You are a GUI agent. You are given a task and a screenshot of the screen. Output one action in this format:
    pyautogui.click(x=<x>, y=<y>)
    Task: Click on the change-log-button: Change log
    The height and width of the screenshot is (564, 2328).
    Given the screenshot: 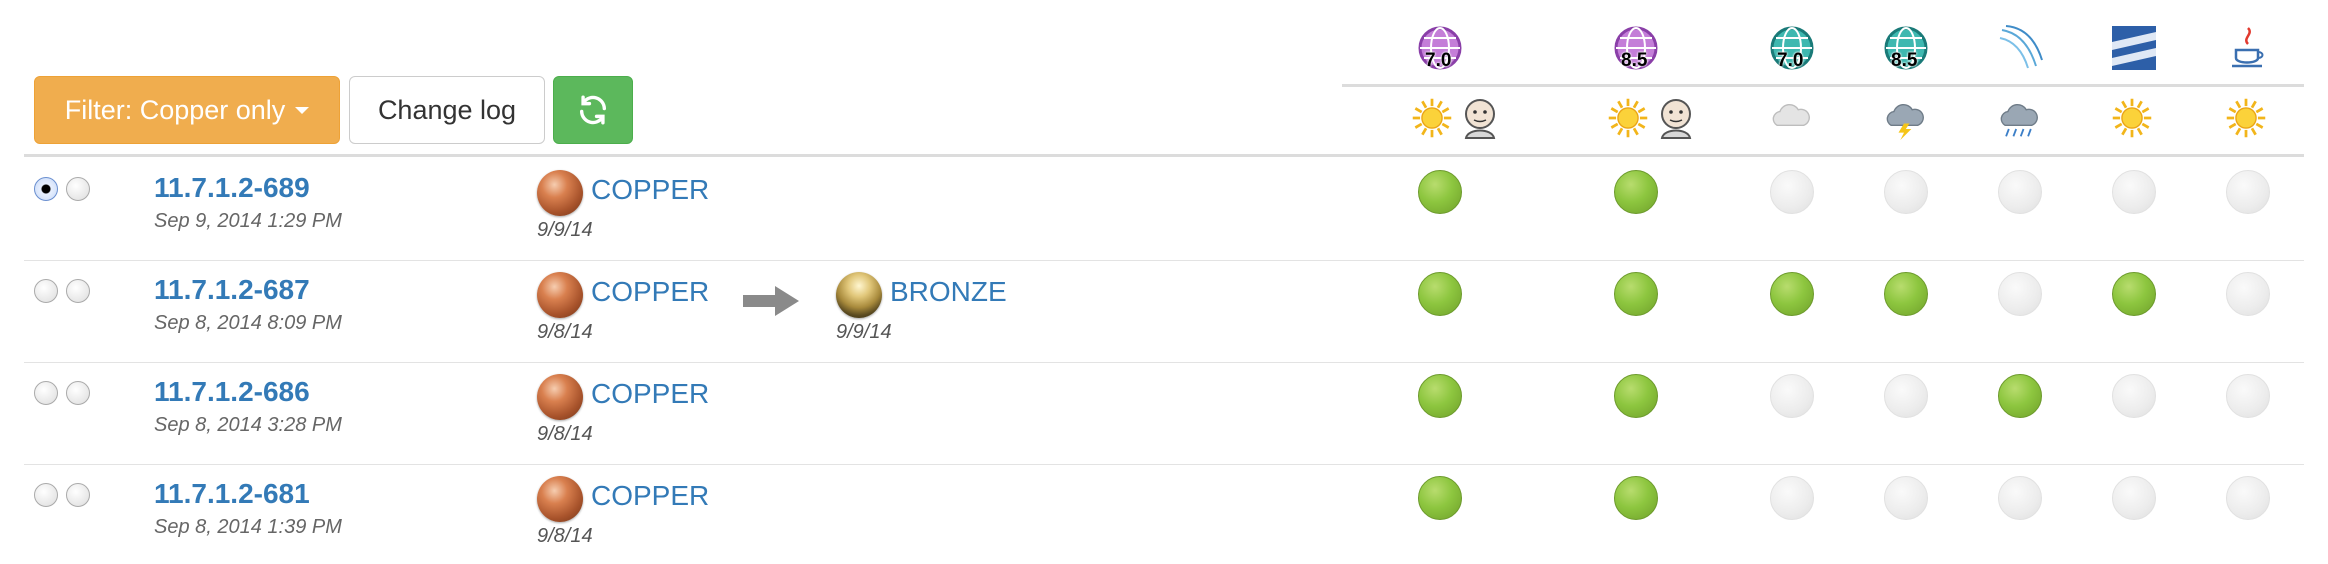 What is the action you would take?
    pyautogui.click(x=447, y=110)
    